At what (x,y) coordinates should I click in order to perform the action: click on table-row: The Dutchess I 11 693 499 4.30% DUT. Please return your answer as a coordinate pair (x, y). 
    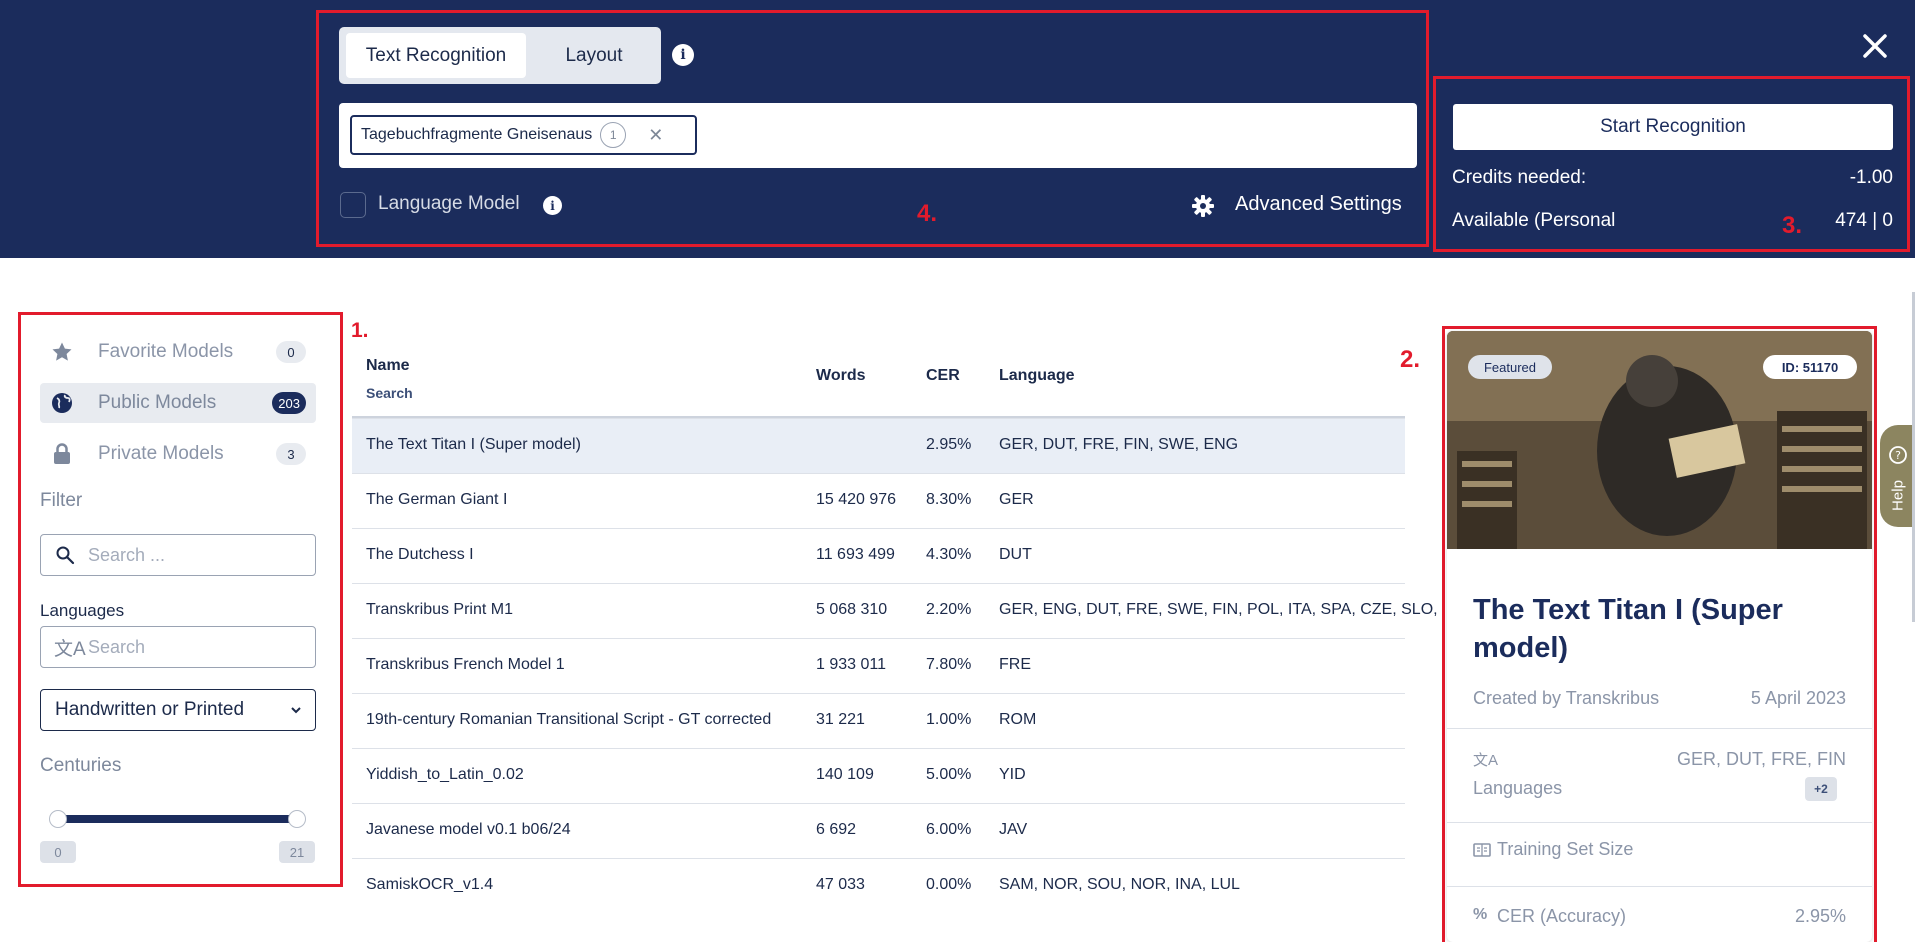
    Looking at the image, I should click on (878, 555).